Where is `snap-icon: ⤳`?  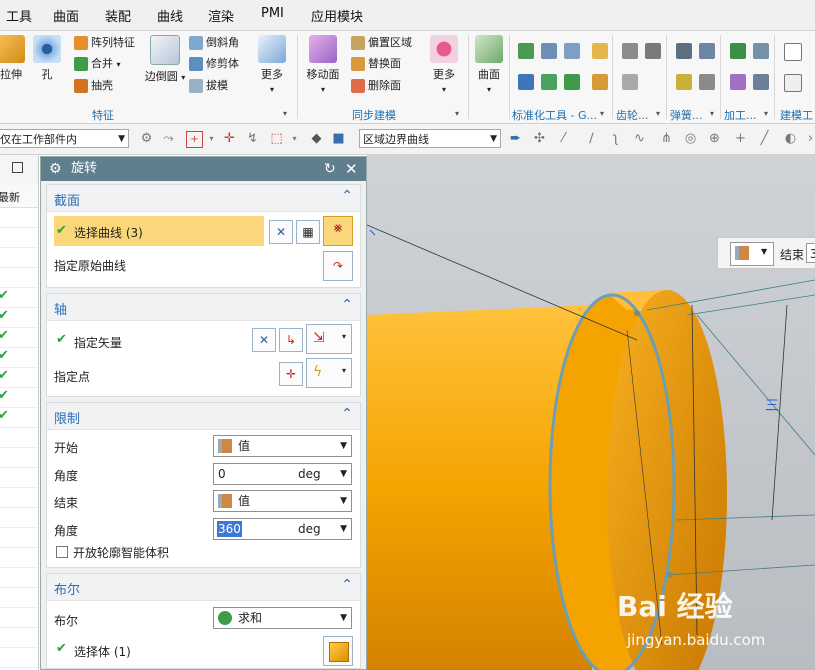 snap-icon: ⤳ is located at coordinates (168, 138).